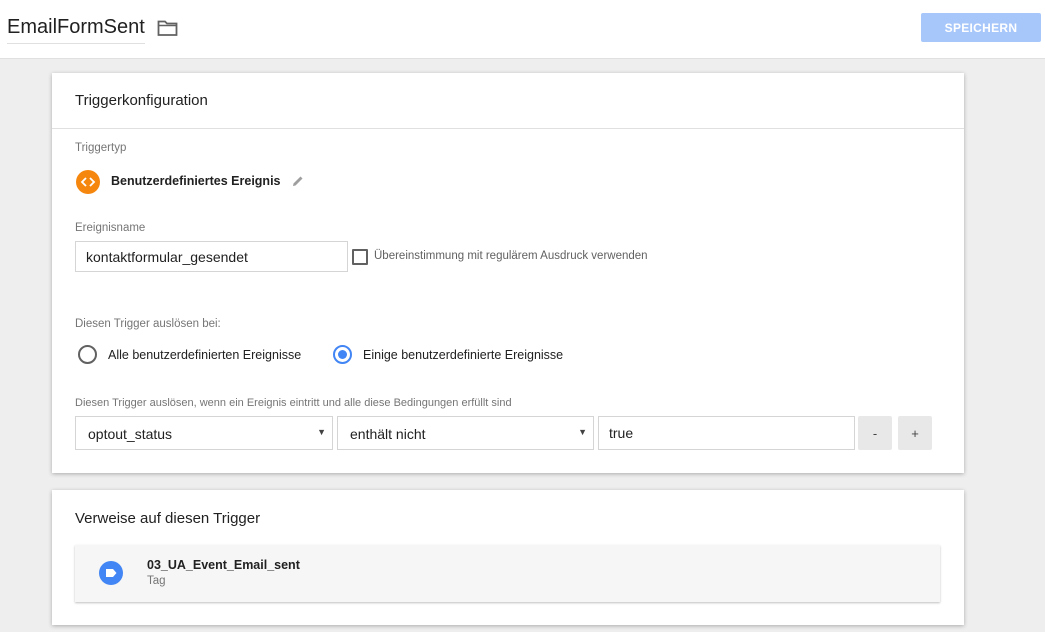 This screenshot has width=1045, height=632. I want to click on event-name-label: Ereignisname, so click(110, 228).